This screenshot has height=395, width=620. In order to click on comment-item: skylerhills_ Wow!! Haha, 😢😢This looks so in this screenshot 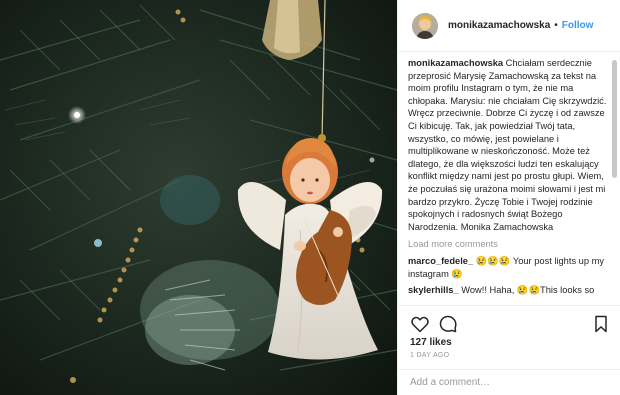, I will do `click(508, 290)`.